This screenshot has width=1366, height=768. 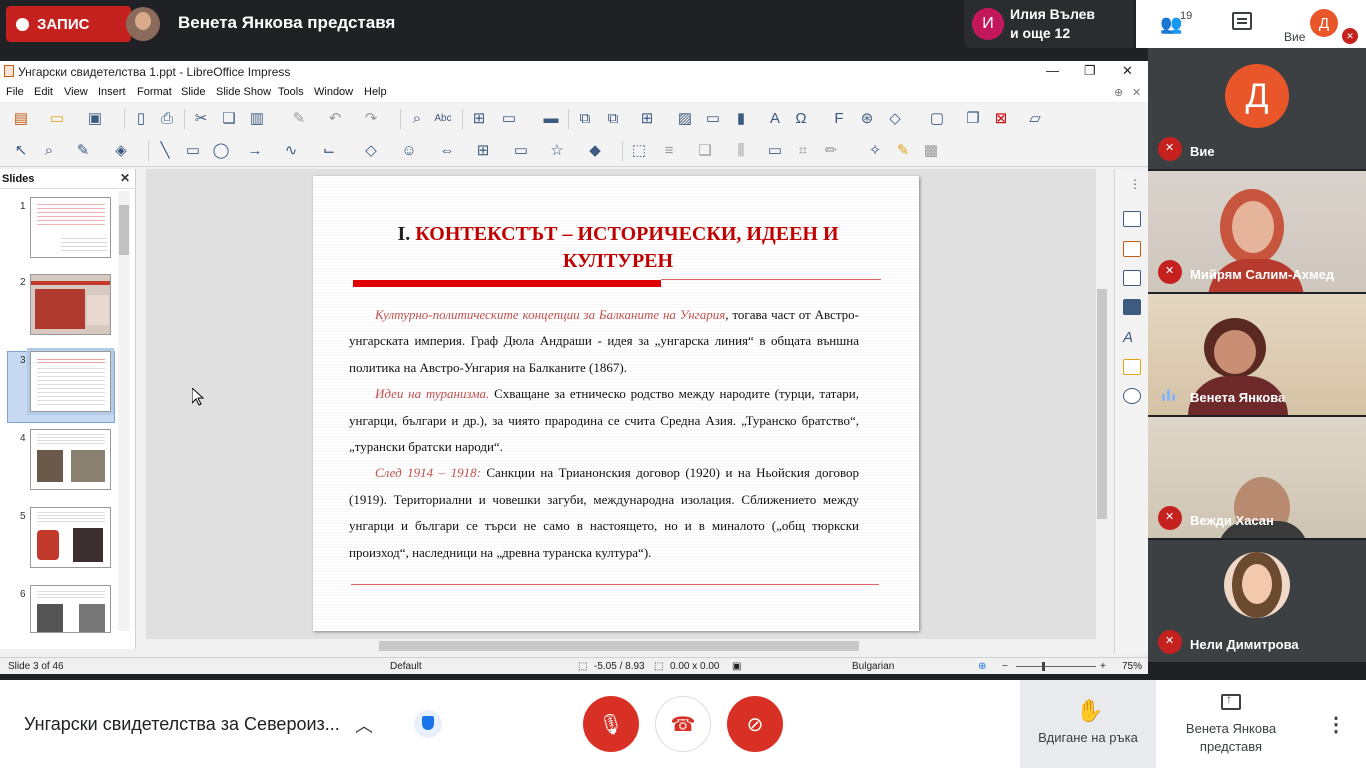 What do you see at coordinates (124, 411) in the screenshot?
I see `slides-pane-scrollbar` at bounding box center [124, 411].